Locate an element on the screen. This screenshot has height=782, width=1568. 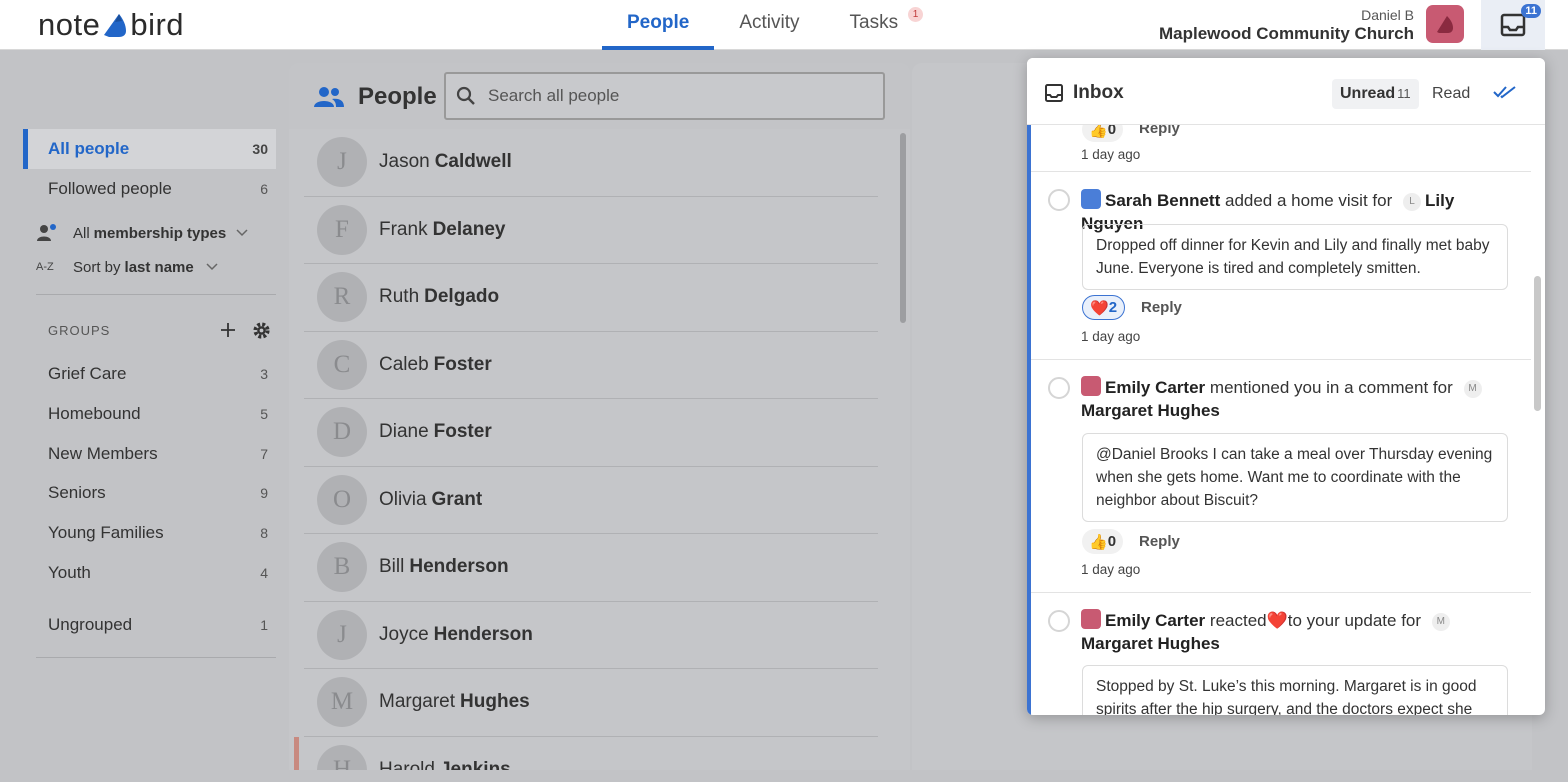
subject-avatar: L is located at coordinates (1411, 202).